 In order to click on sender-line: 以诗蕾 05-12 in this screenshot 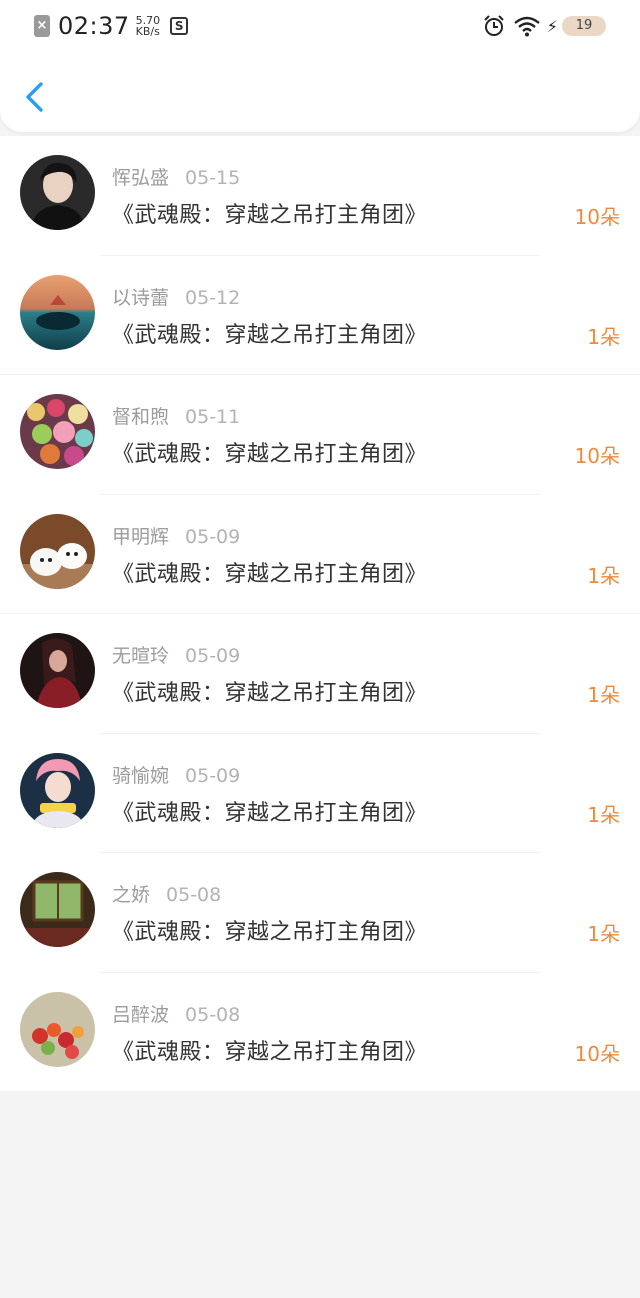, I will do `click(176, 296)`.